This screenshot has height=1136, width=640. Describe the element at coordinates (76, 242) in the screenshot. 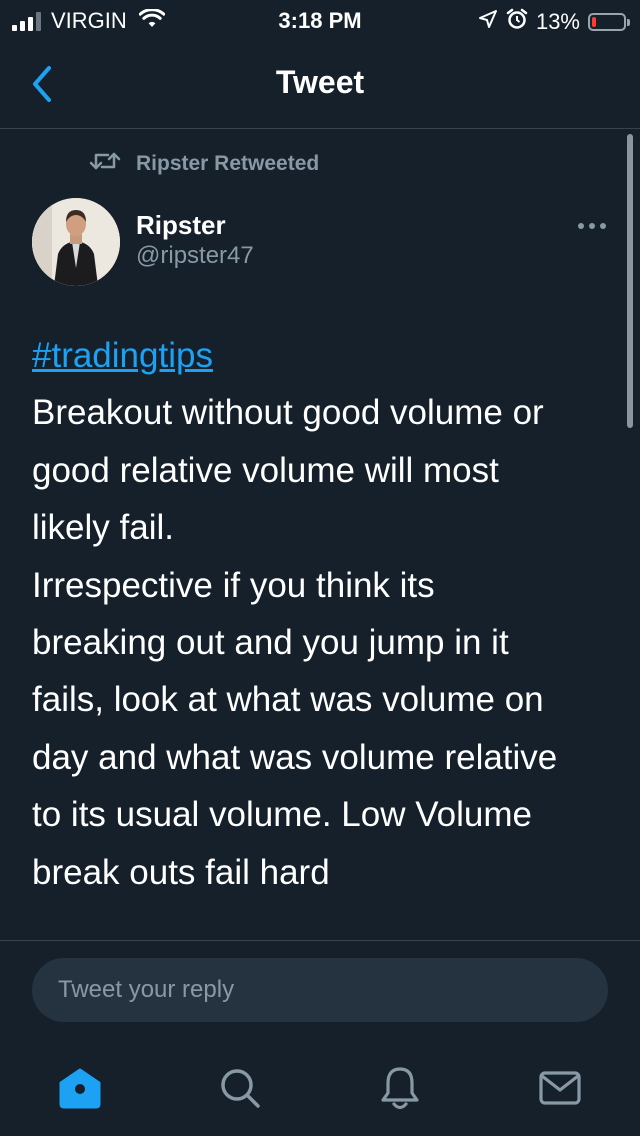

I see `avatar` at that location.